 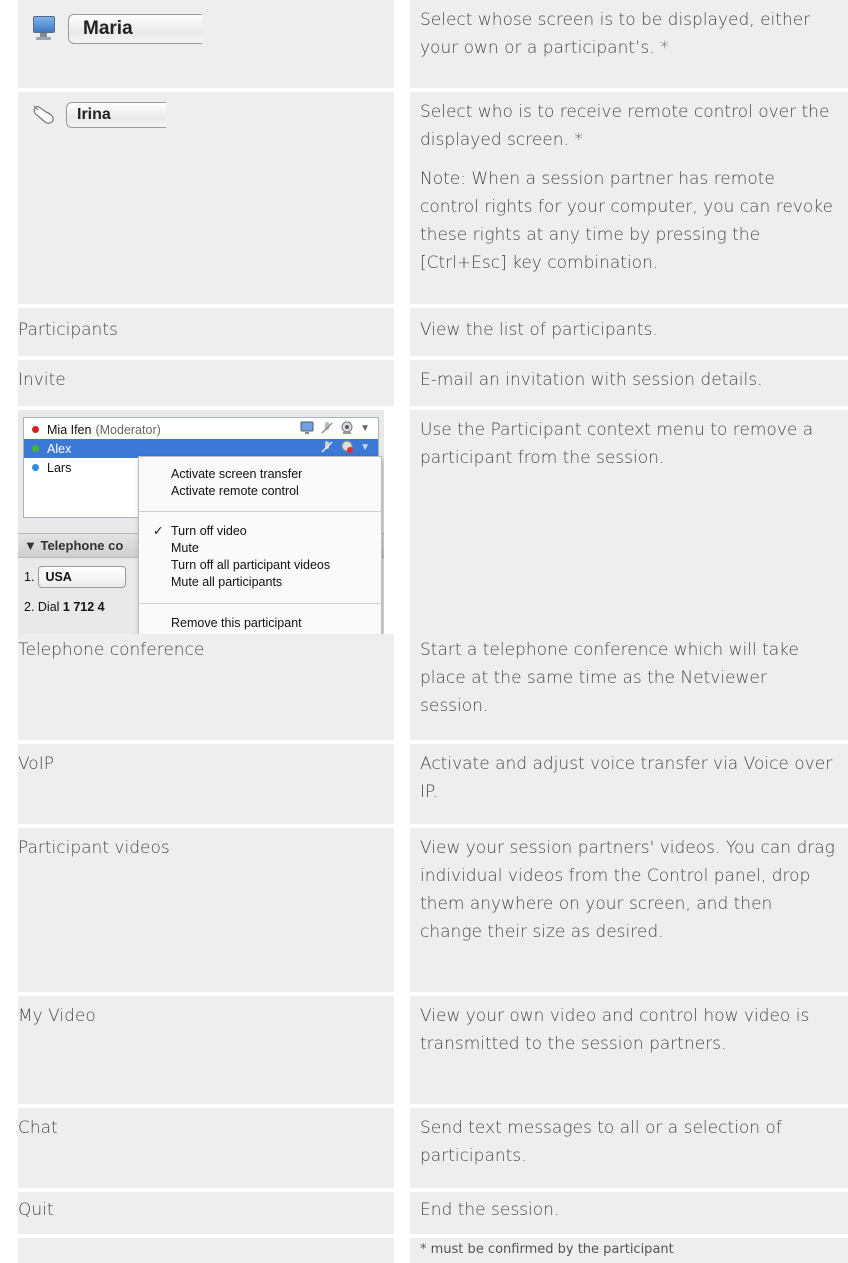 What do you see at coordinates (43, 607) in the screenshot?
I see `dial-prefix: 2. Dial` at bounding box center [43, 607].